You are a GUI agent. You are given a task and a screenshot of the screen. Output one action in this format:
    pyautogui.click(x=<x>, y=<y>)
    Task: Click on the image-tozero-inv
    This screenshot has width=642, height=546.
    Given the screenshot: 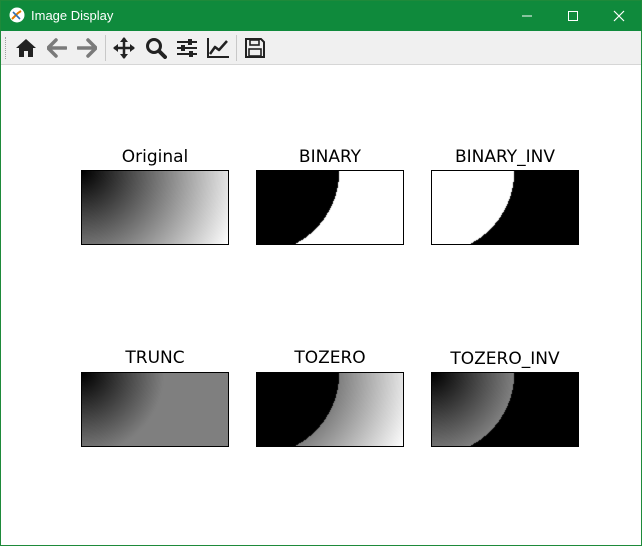 What is the action you would take?
    pyautogui.click(x=505, y=409)
    